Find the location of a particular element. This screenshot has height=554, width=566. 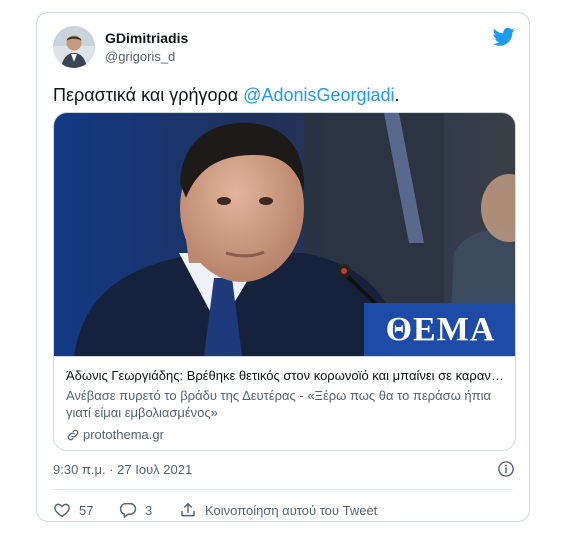

link-domain: protothema.gr is located at coordinates (115, 434).